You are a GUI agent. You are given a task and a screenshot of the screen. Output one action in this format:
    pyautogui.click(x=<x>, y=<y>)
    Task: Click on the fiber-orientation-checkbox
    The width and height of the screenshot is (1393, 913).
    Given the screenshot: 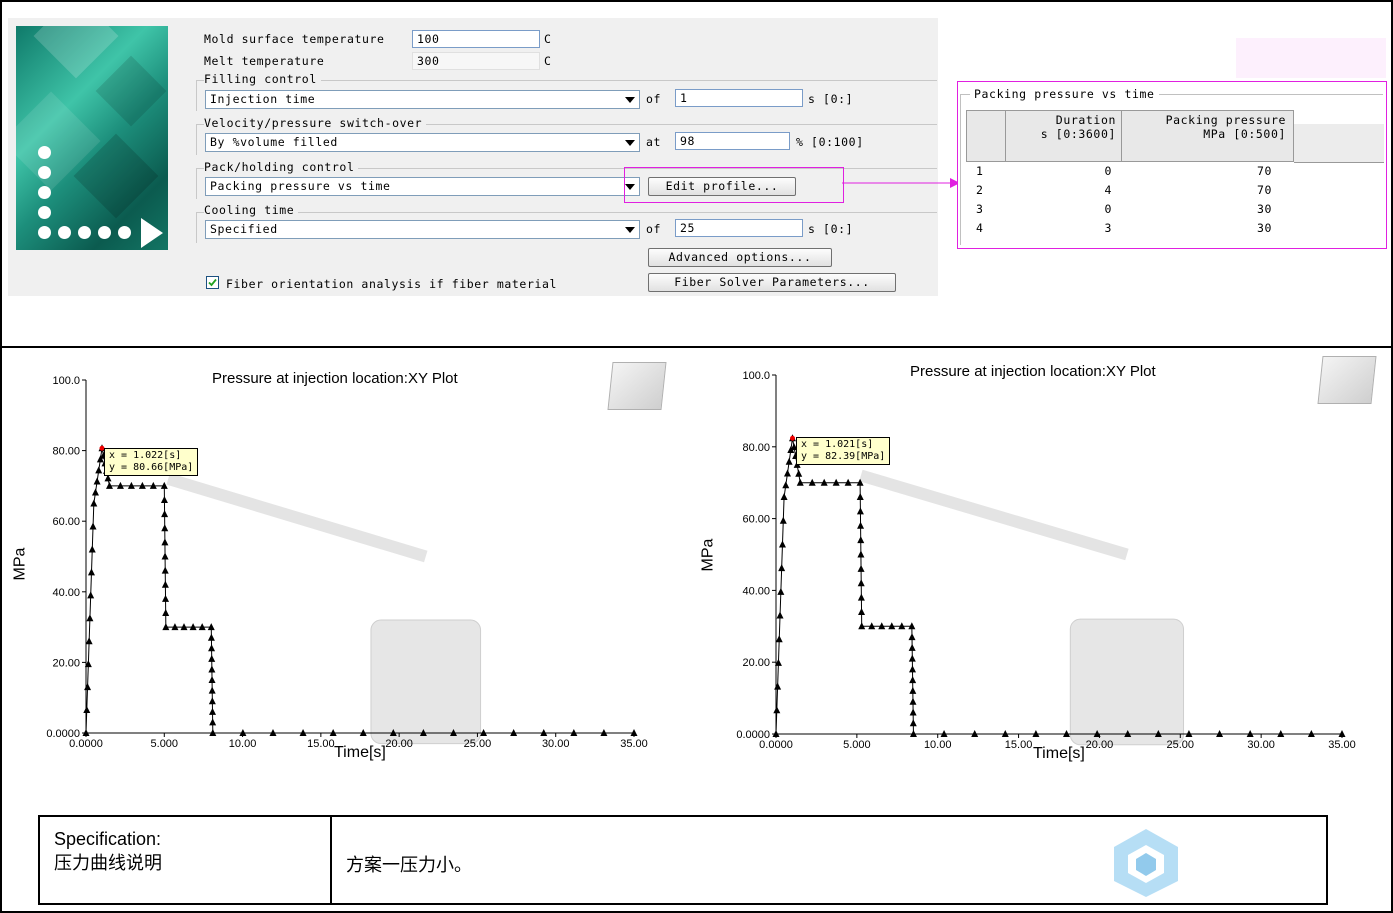 What is the action you would take?
    pyautogui.click(x=212, y=282)
    